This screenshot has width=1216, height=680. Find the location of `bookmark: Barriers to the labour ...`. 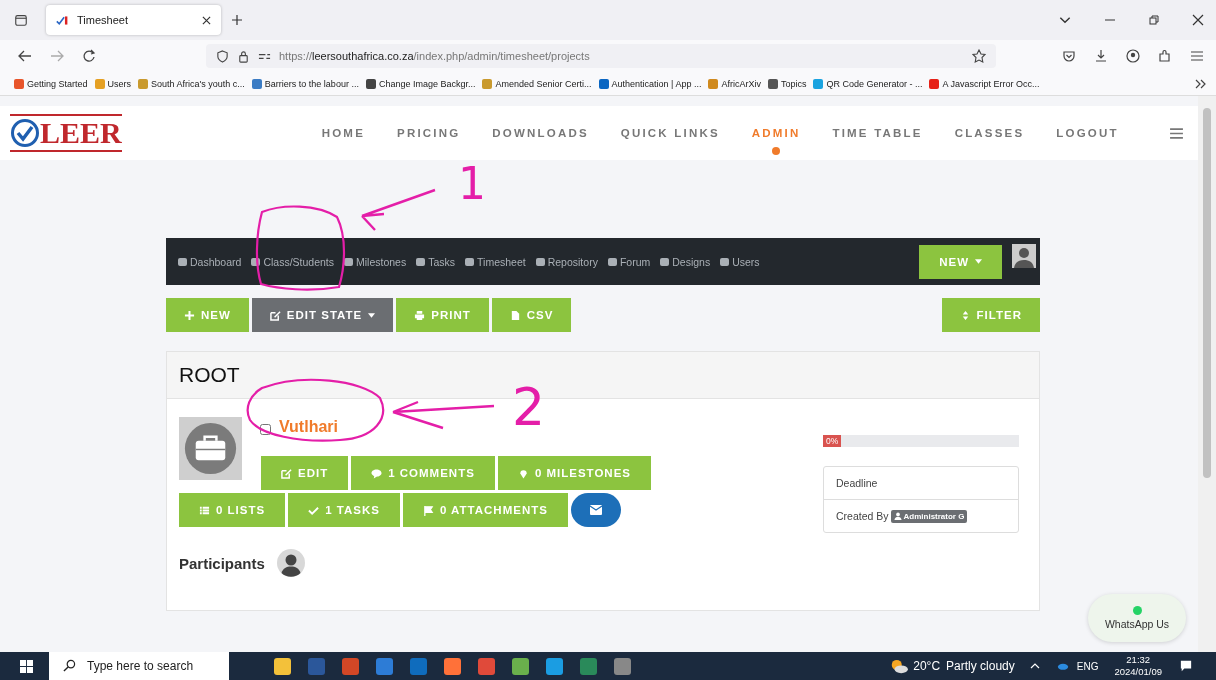

bookmark: Barriers to the labour ... is located at coordinates (305, 83).